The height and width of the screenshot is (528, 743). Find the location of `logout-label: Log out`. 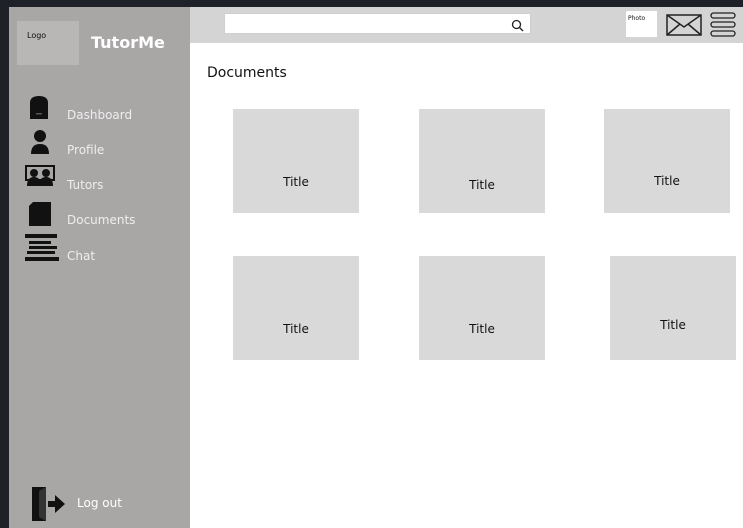

logout-label: Log out is located at coordinates (99, 503).